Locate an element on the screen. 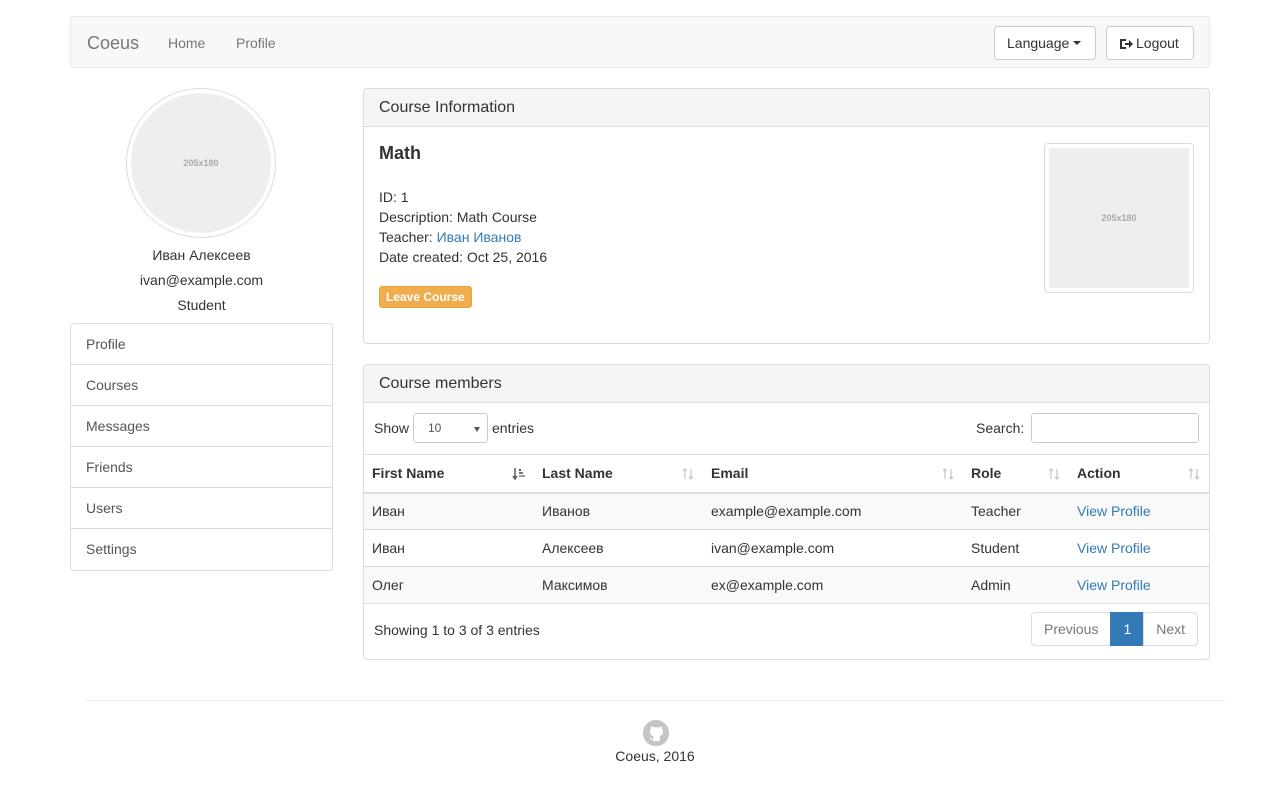 The image size is (1280, 790). next-page-button: Next is located at coordinates (1171, 629).